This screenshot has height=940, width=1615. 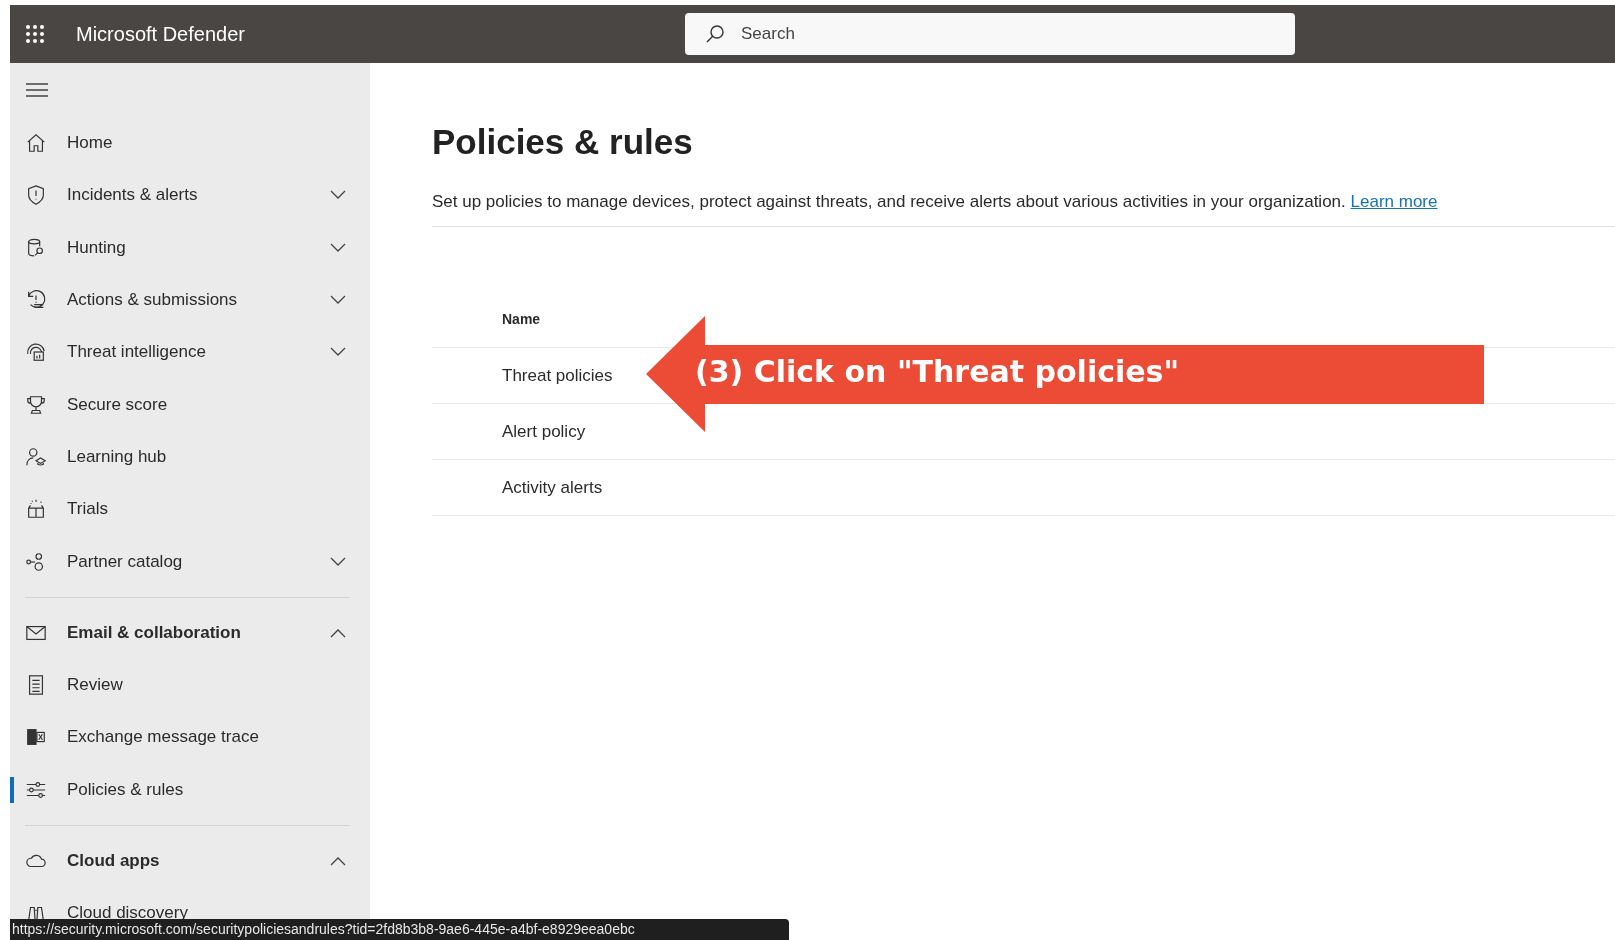 I want to click on home-icon, so click(x=36, y=143).